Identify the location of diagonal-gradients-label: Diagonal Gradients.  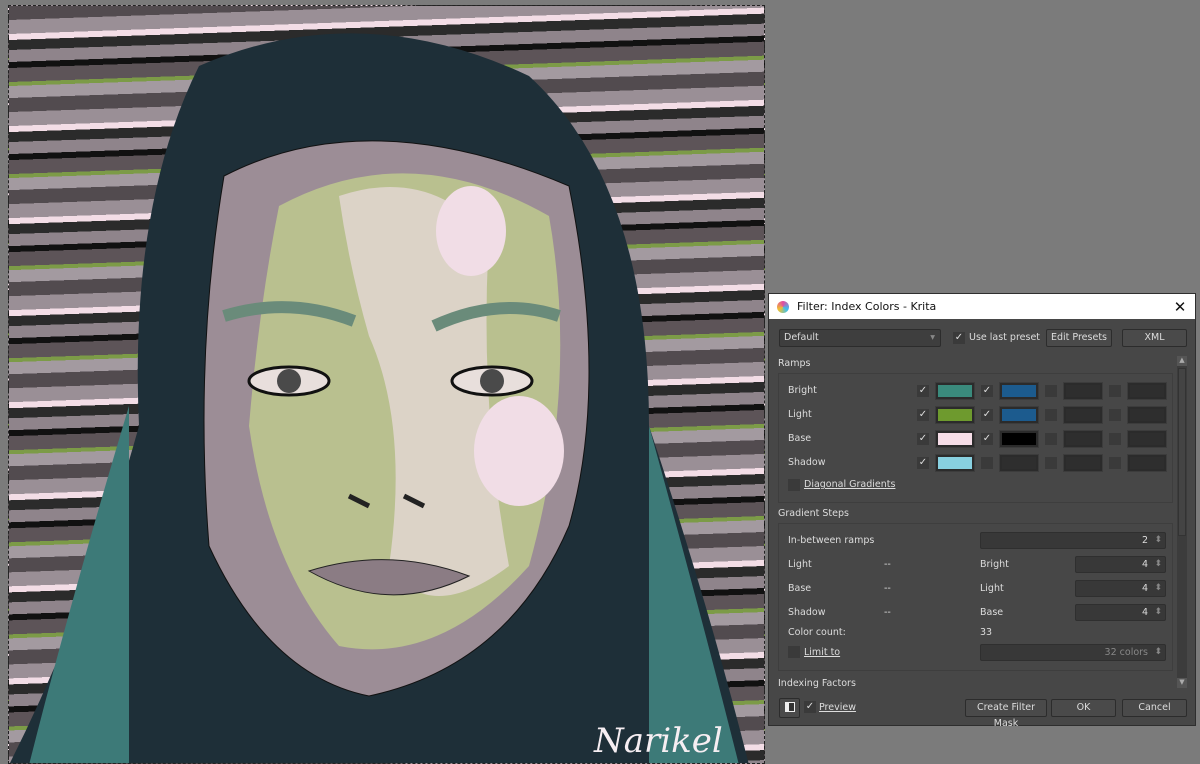
(850, 484).